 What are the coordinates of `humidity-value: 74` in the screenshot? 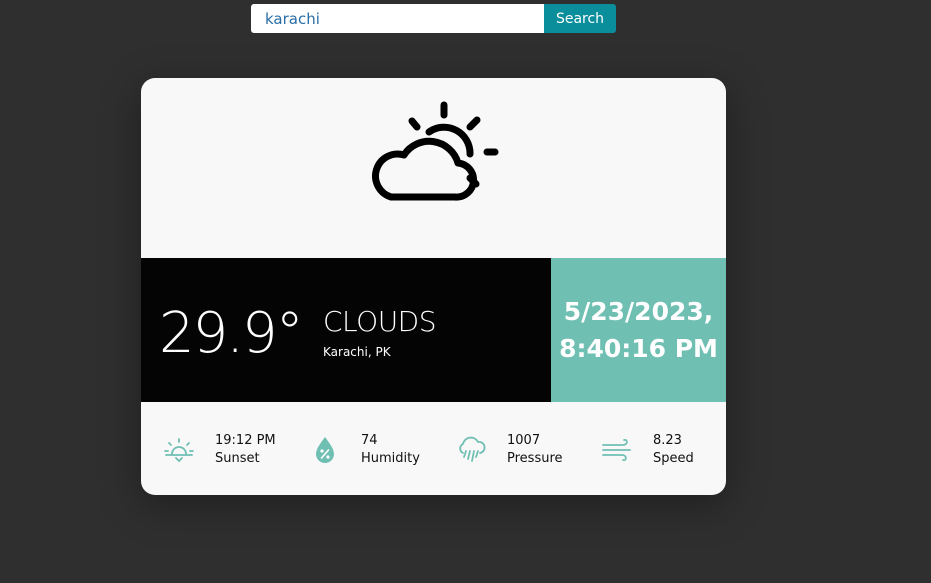 It's located at (369, 440).